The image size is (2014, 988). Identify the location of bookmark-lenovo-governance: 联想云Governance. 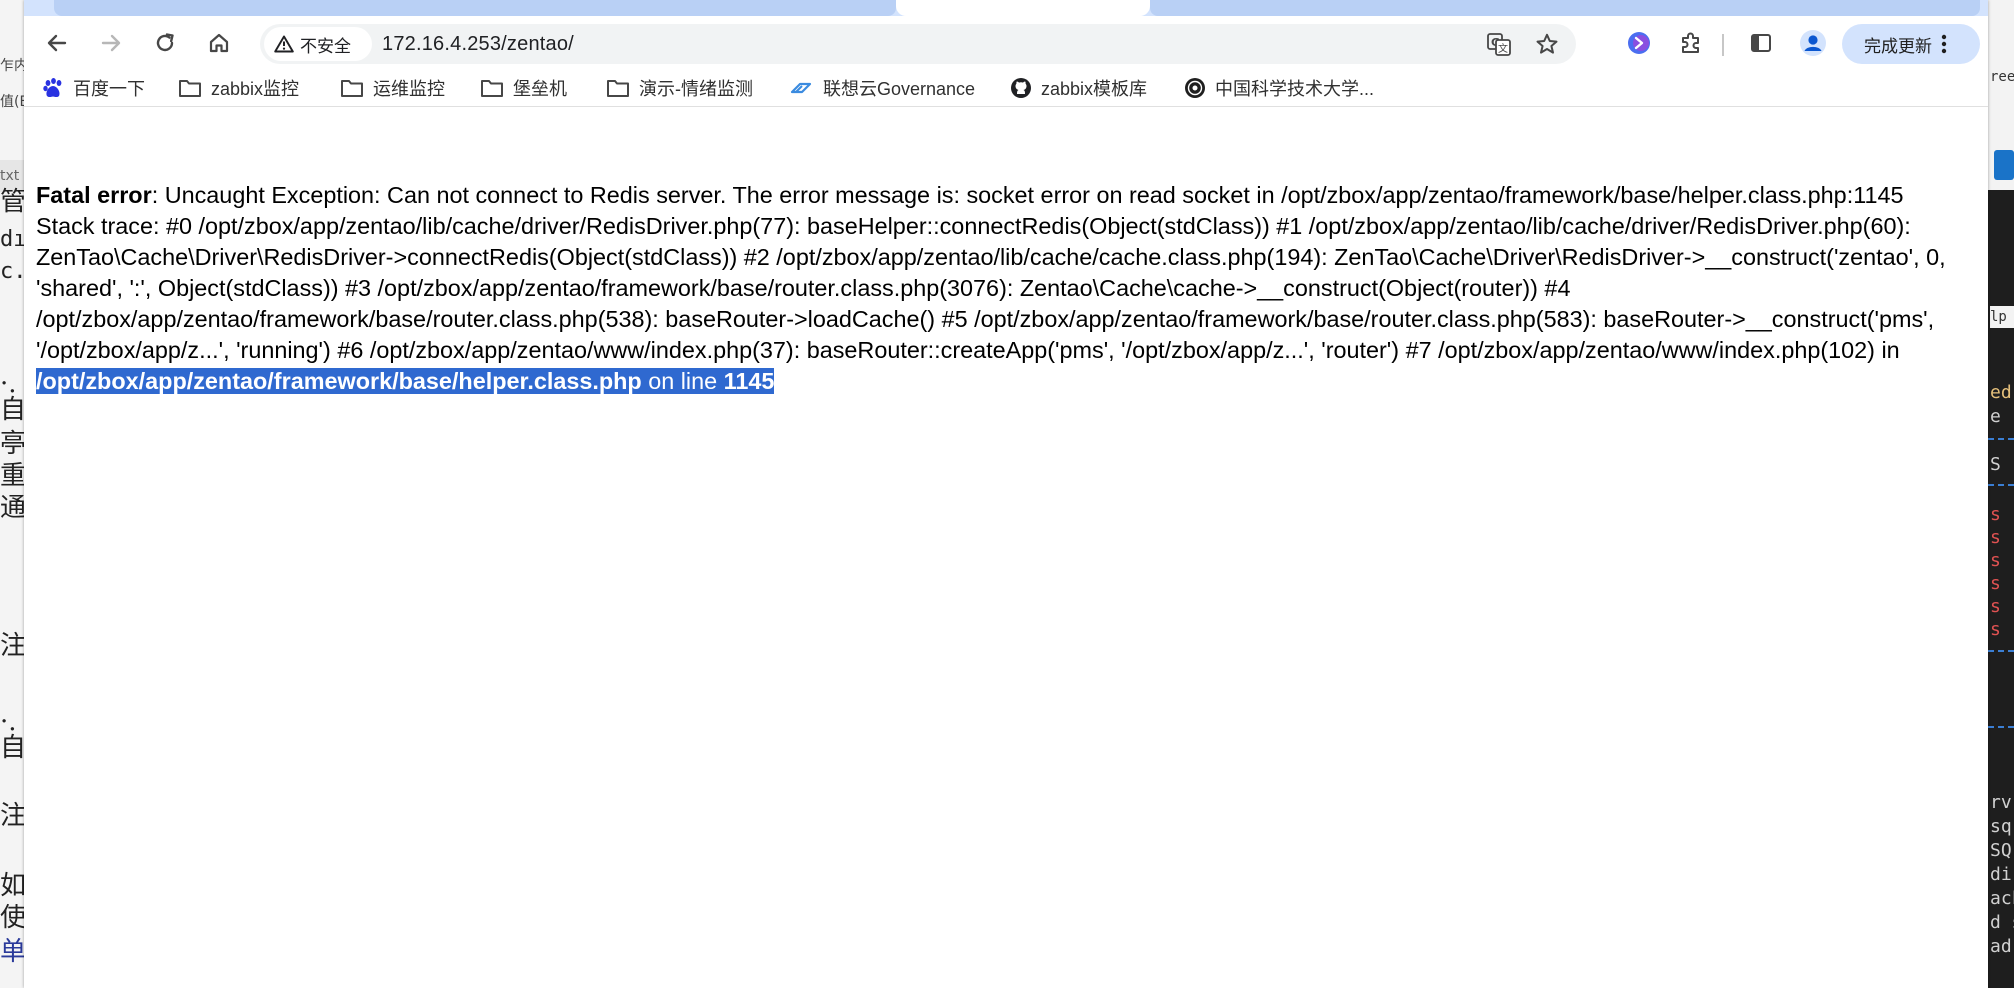
(881, 88).